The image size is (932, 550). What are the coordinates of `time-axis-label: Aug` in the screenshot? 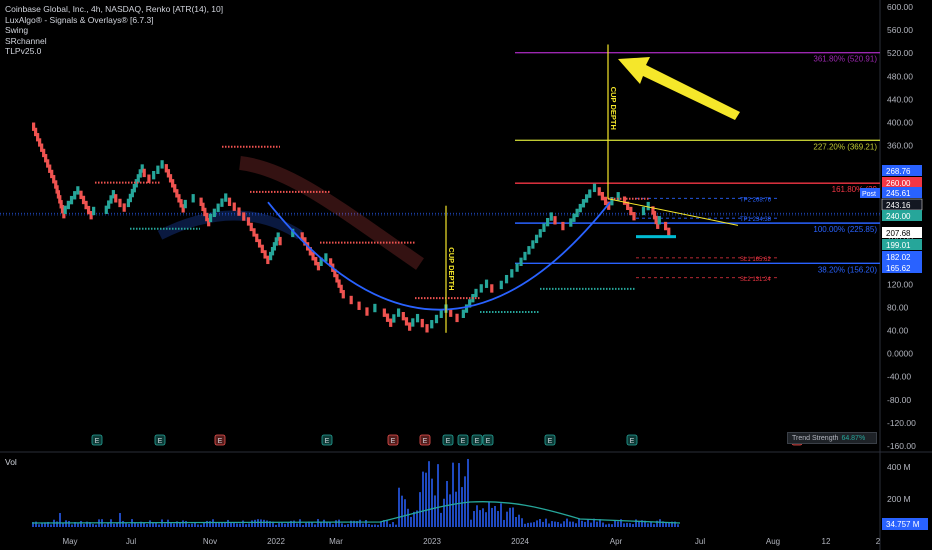 It's located at (773, 541).